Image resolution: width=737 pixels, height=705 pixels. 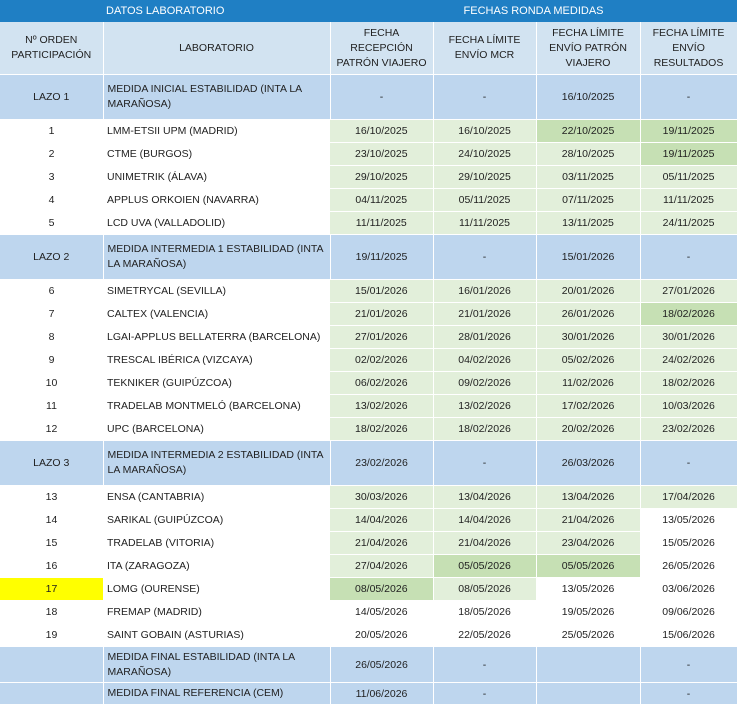 What do you see at coordinates (688, 131) in the screenshot?
I see `row-resultados: 19/11/2025` at bounding box center [688, 131].